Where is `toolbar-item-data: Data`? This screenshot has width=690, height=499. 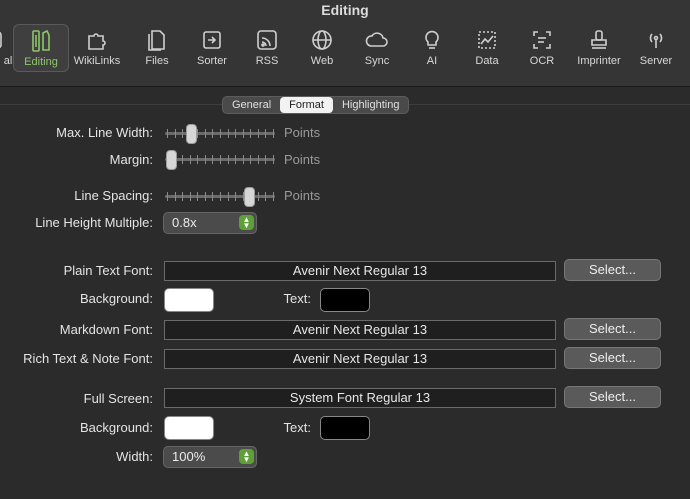 toolbar-item-data: Data is located at coordinates (487, 47).